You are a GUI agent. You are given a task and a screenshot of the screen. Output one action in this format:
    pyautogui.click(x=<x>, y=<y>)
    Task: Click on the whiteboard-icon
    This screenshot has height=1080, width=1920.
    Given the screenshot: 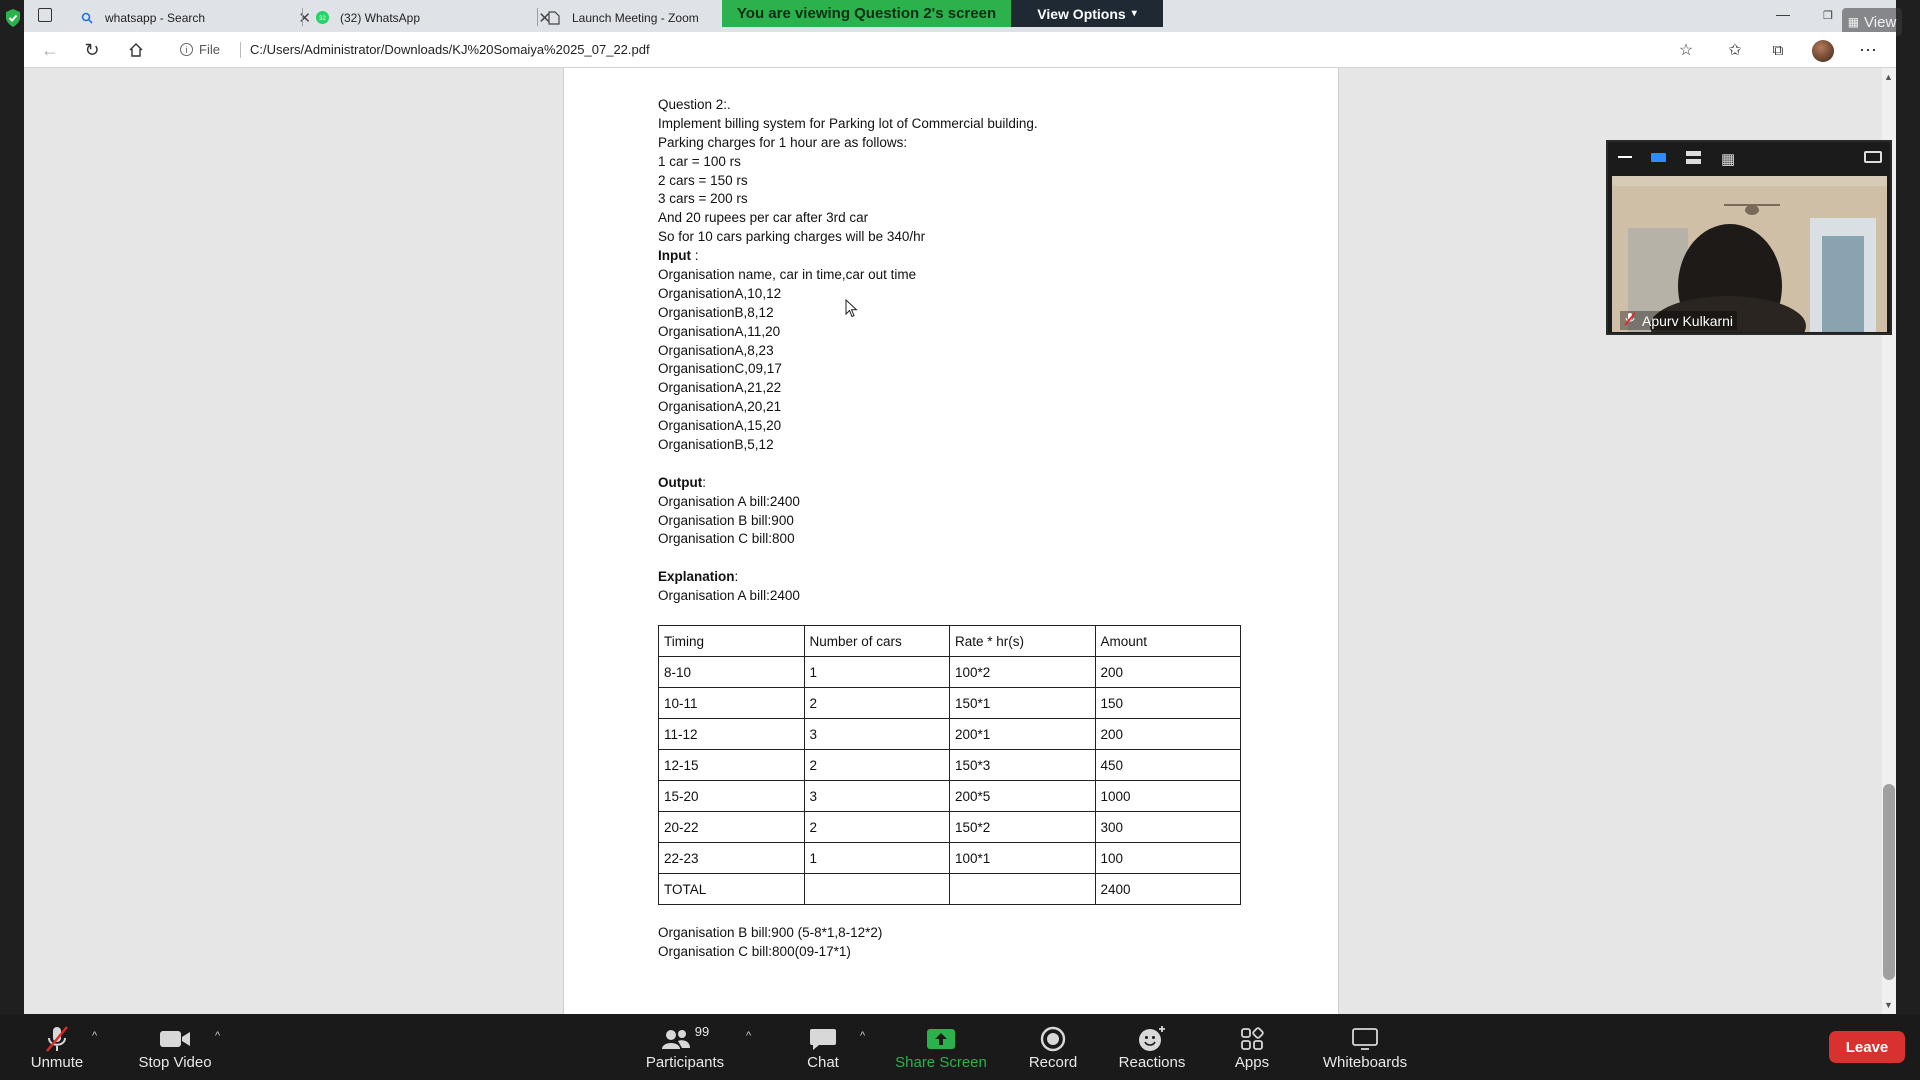 What is the action you would take?
    pyautogui.click(x=1365, y=1039)
    